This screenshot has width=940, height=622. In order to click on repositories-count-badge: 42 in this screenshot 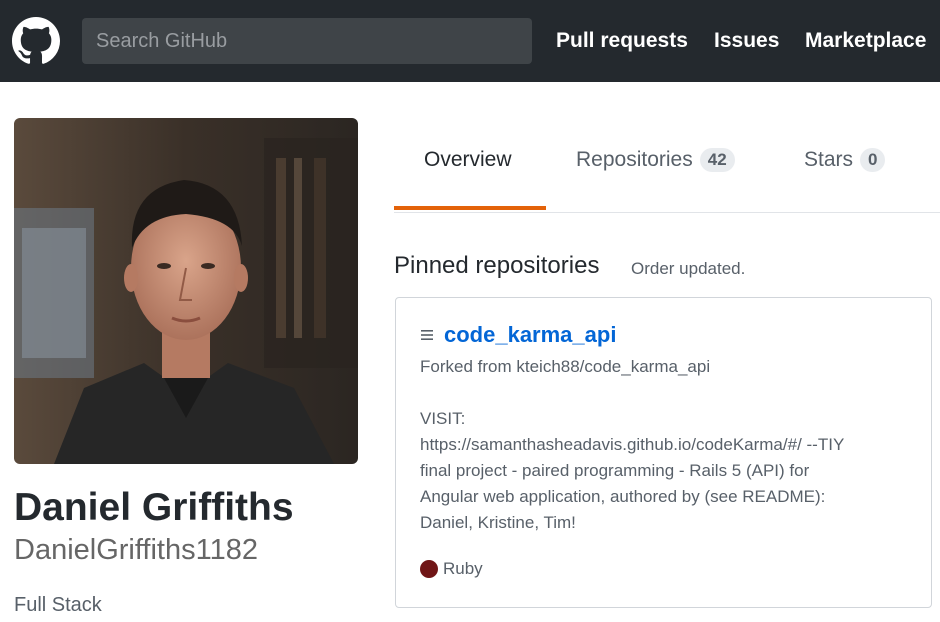, I will do `click(717, 160)`.